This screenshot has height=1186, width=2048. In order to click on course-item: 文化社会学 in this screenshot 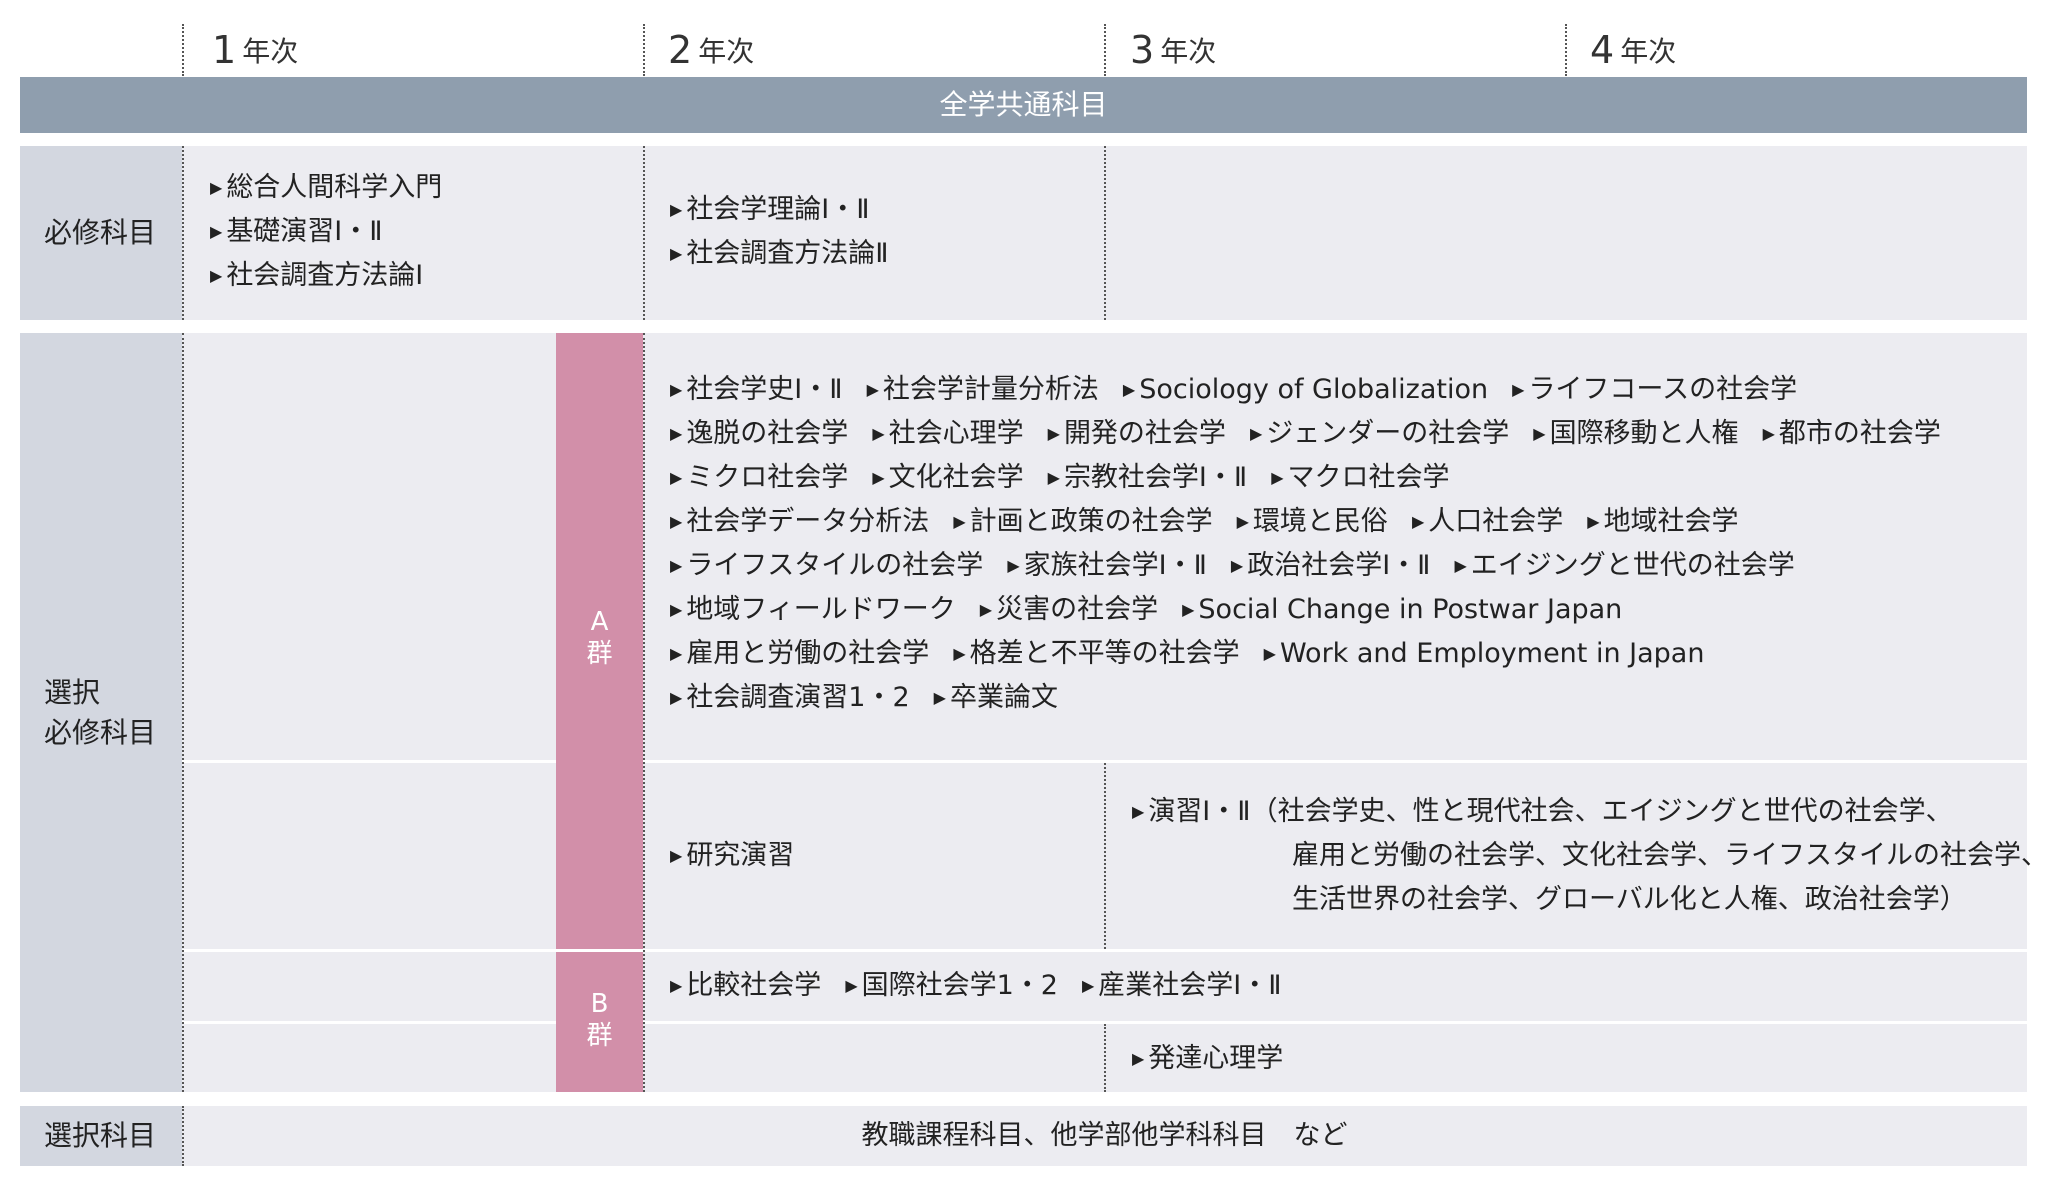, I will do `click(947, 477)`.